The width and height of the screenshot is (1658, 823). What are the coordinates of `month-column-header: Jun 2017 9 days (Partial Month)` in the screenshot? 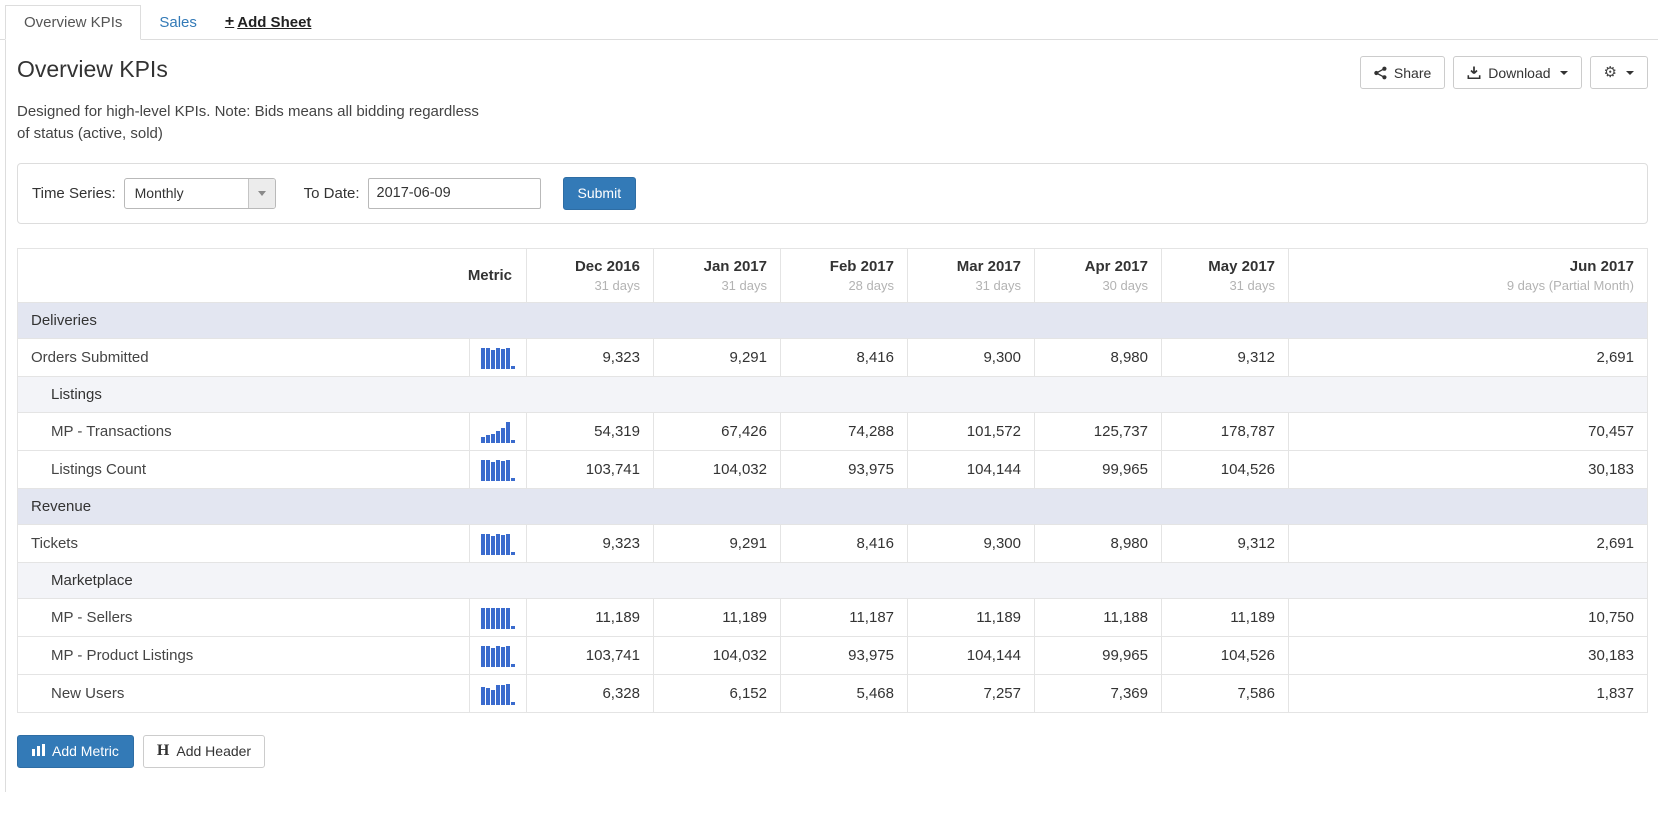 It's located at (1468, 275).